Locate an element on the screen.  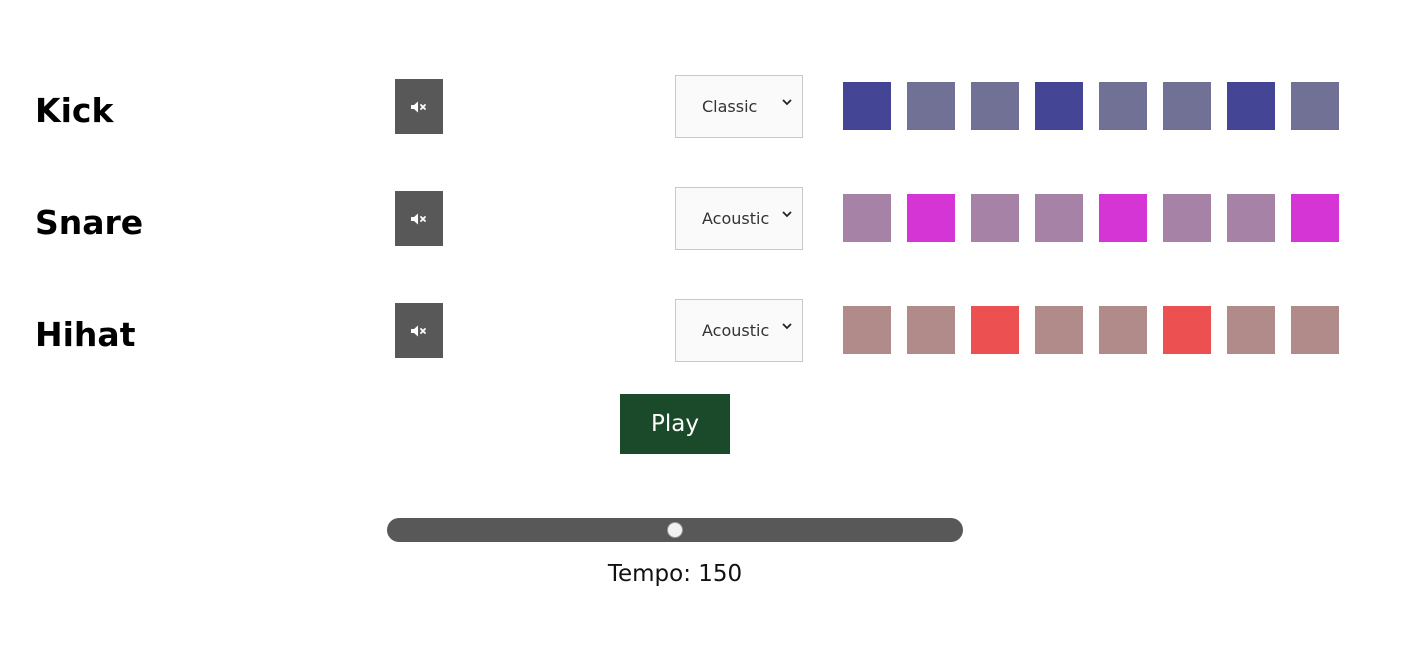
tempo-slider-thumb is located at coordinates (675, 530).